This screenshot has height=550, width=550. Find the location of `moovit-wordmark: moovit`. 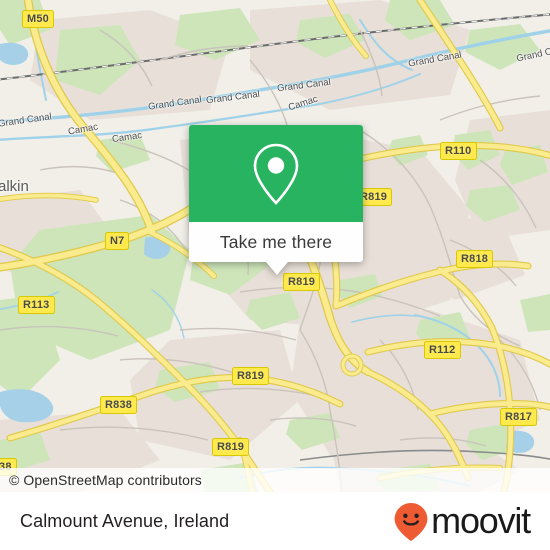

moovit-wordmark: moovit is located at coordinates (481, 520).